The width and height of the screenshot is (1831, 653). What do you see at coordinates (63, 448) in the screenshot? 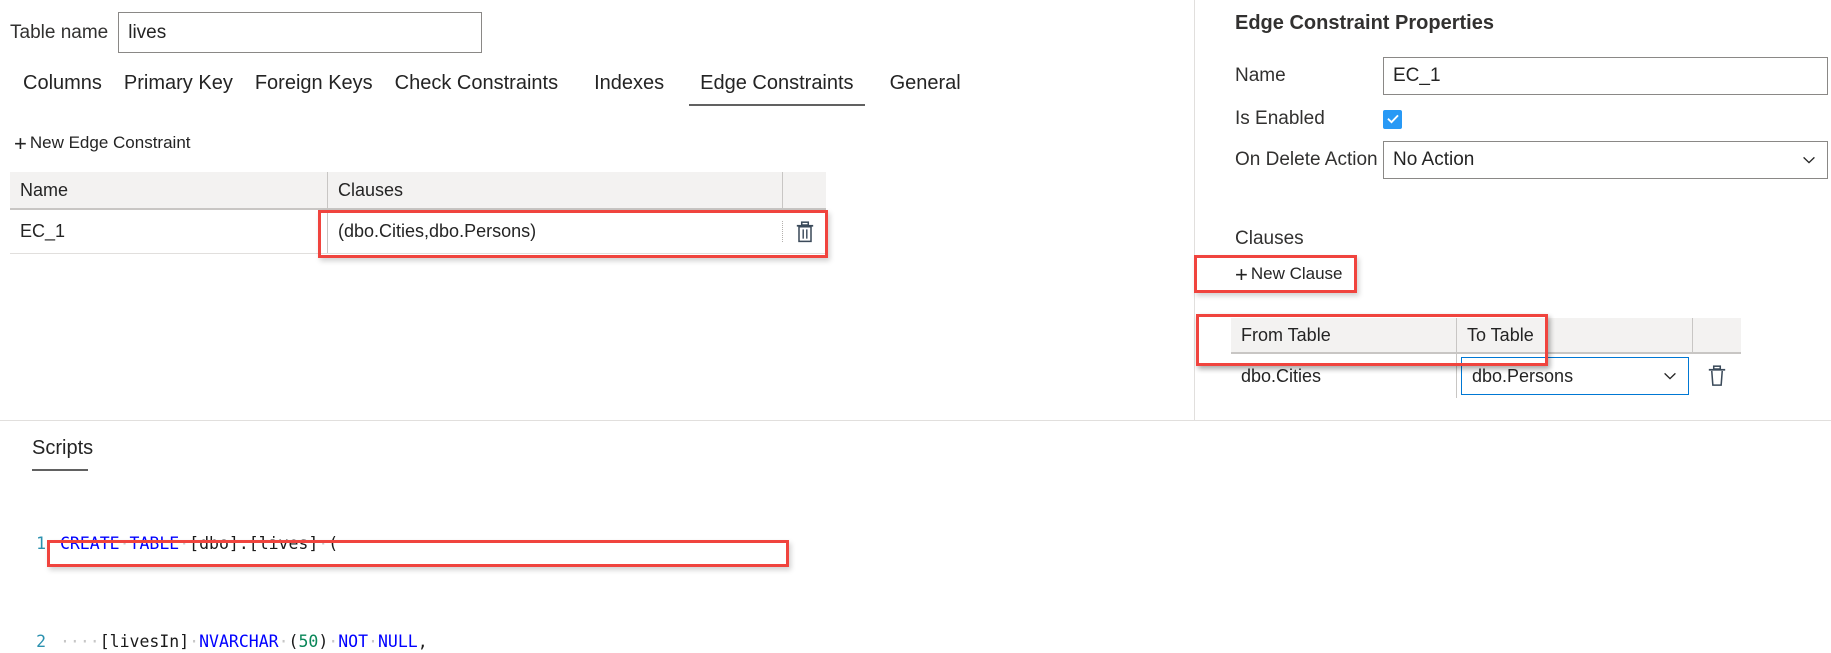
I see `scripts-title: Scripts` at bounding box center [63, 448].